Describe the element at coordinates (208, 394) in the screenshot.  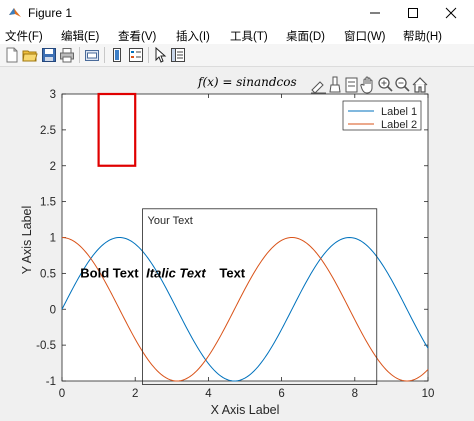
I see `x-tick-label: 4` at that location.